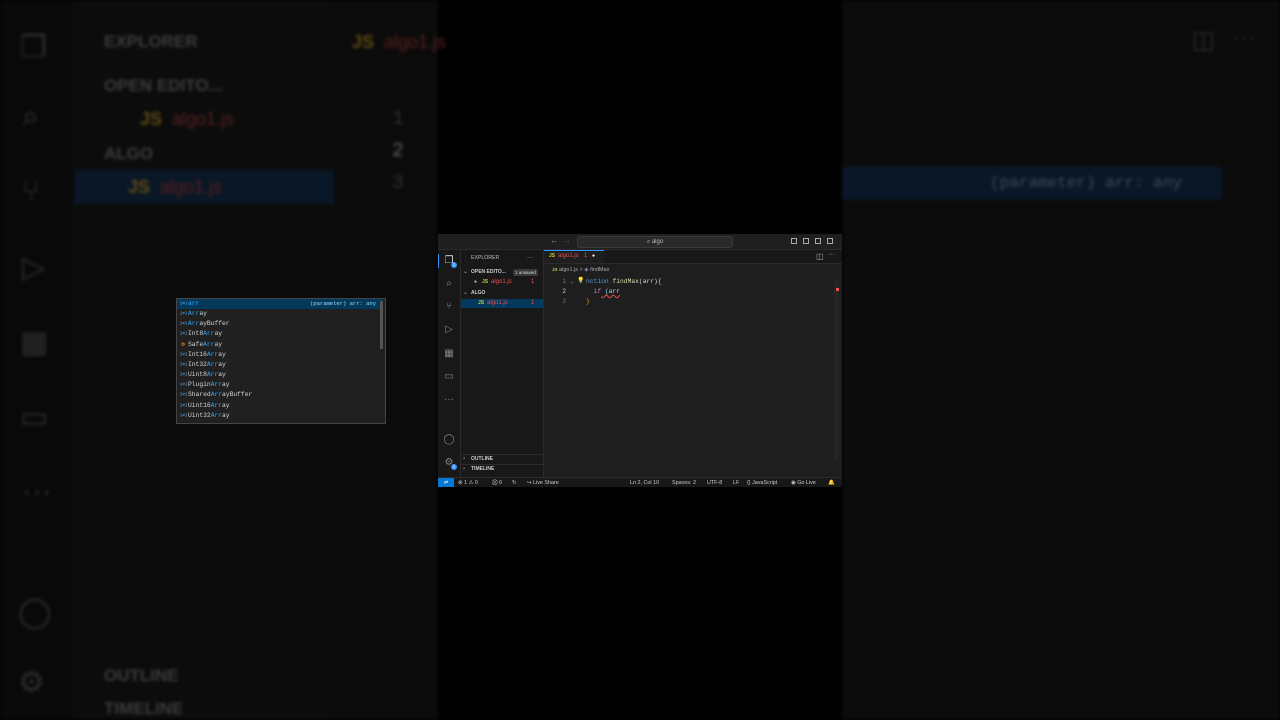 This screenshot has width=1280, height=720. Describe the element at coordinates (280, 314) in the screenshot. I see `suggestion-item: [ø] Array` at that location.